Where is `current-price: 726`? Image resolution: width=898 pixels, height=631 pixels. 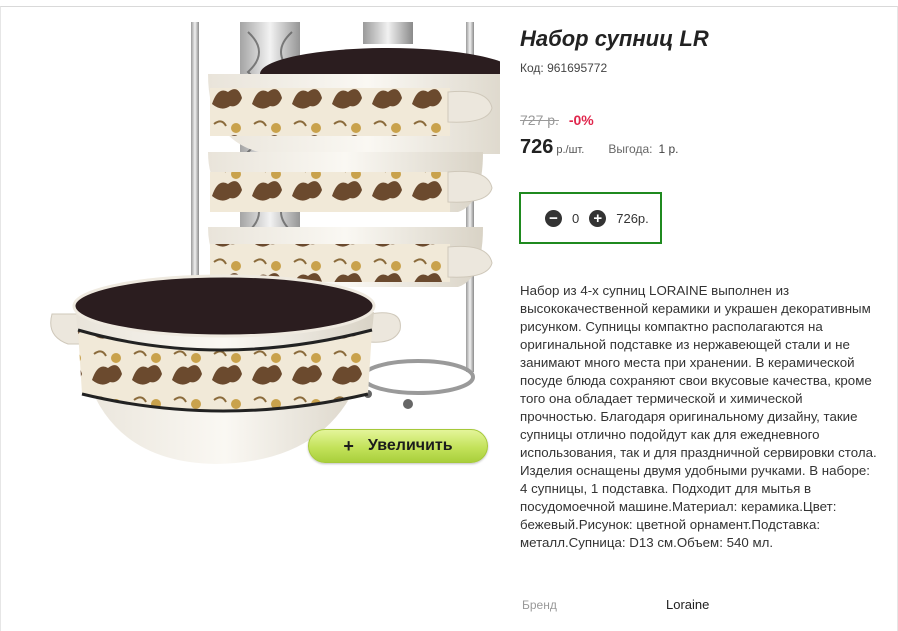
current-price: 726 is located at coordinates (537, 147).